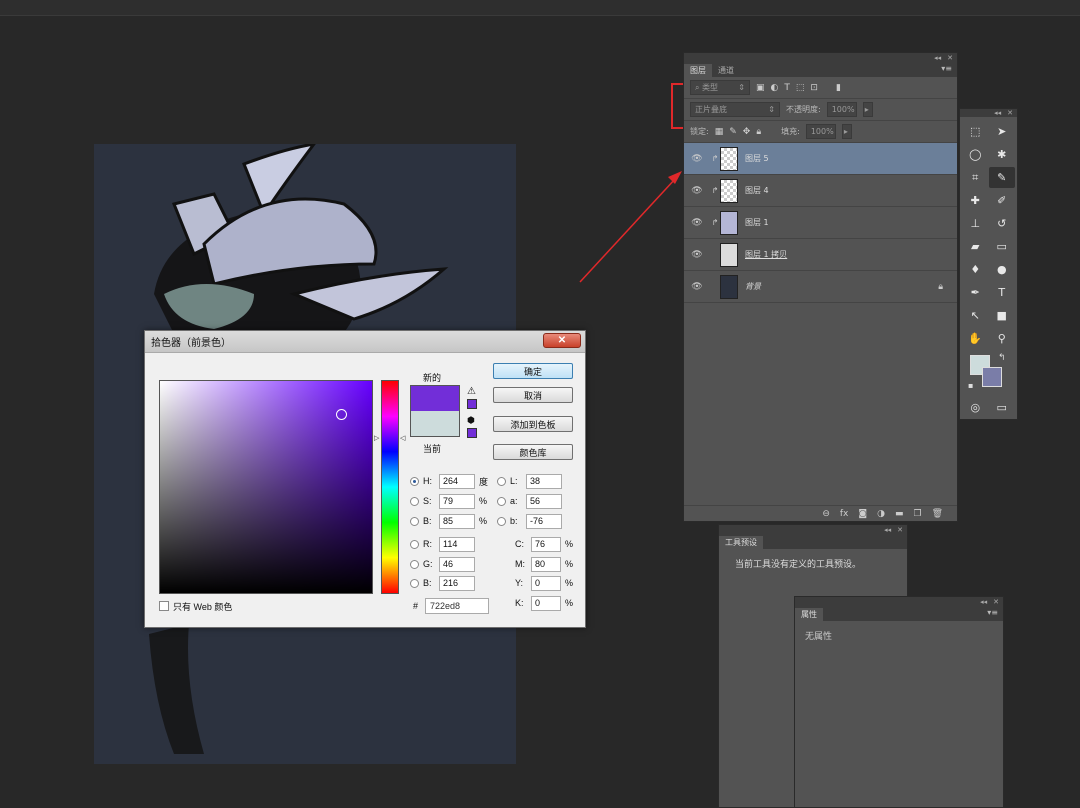  I want to click on web-only-checkbox, so click(164, 606).